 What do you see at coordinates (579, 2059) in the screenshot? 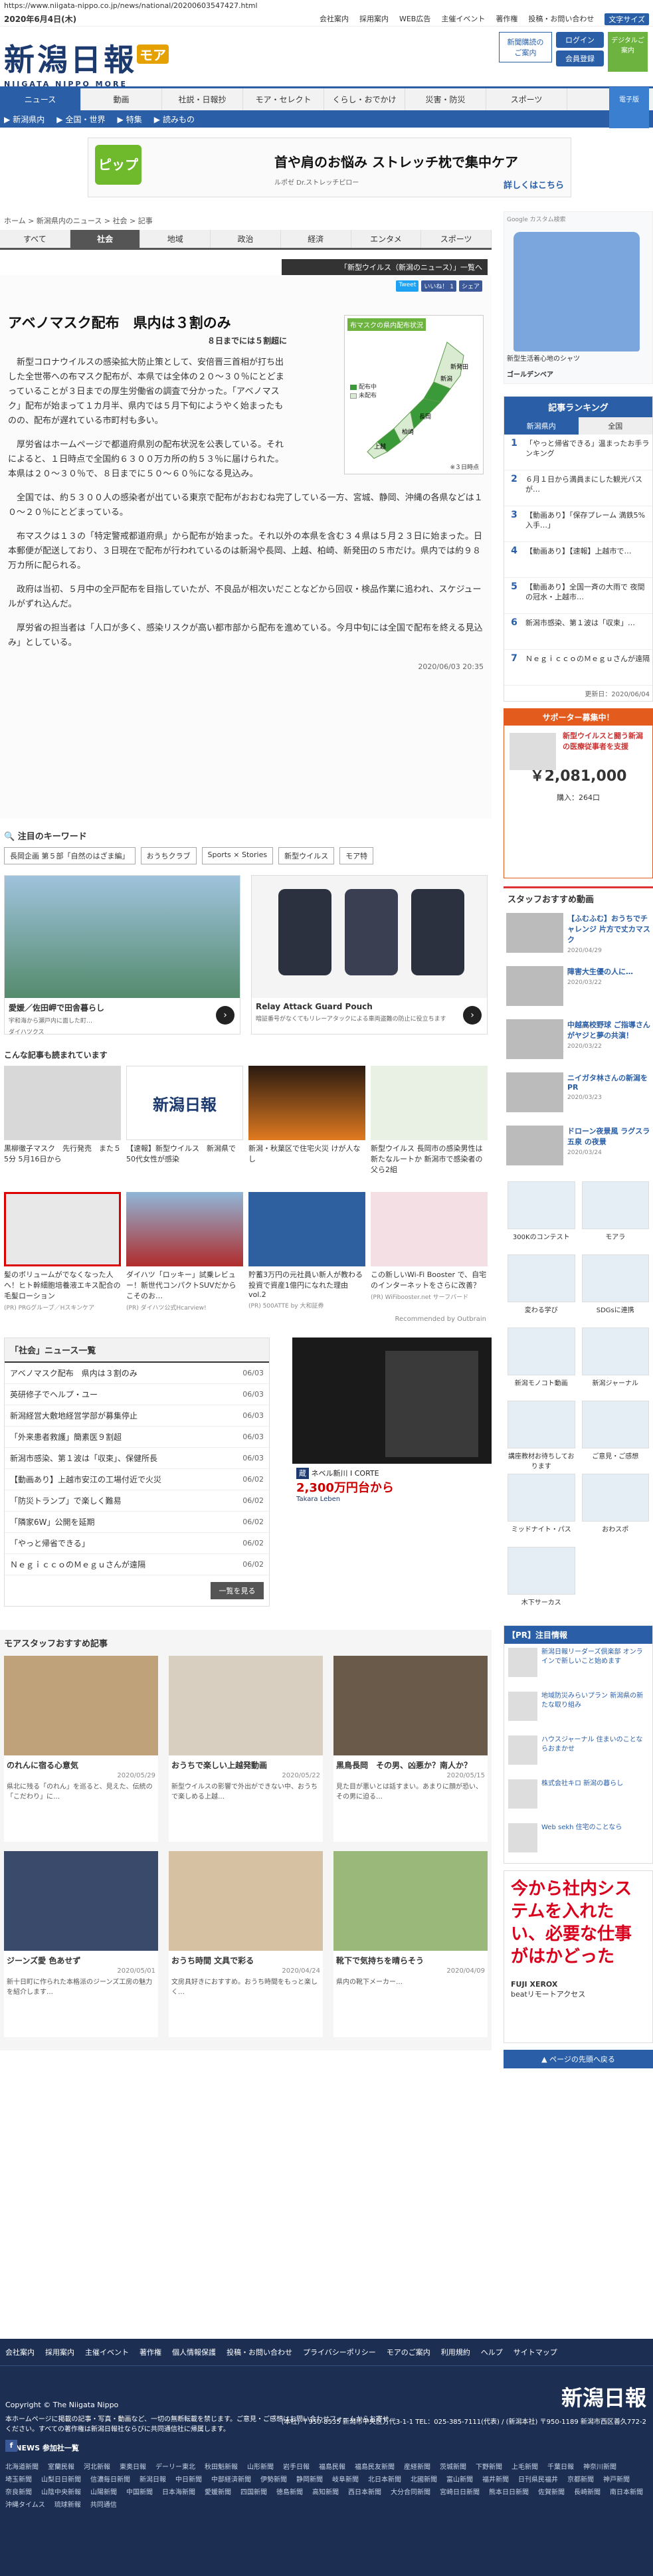
I see `back-to-top-button: ▲ ページの先頭へ戻る` at bounding box center [579, 2059].